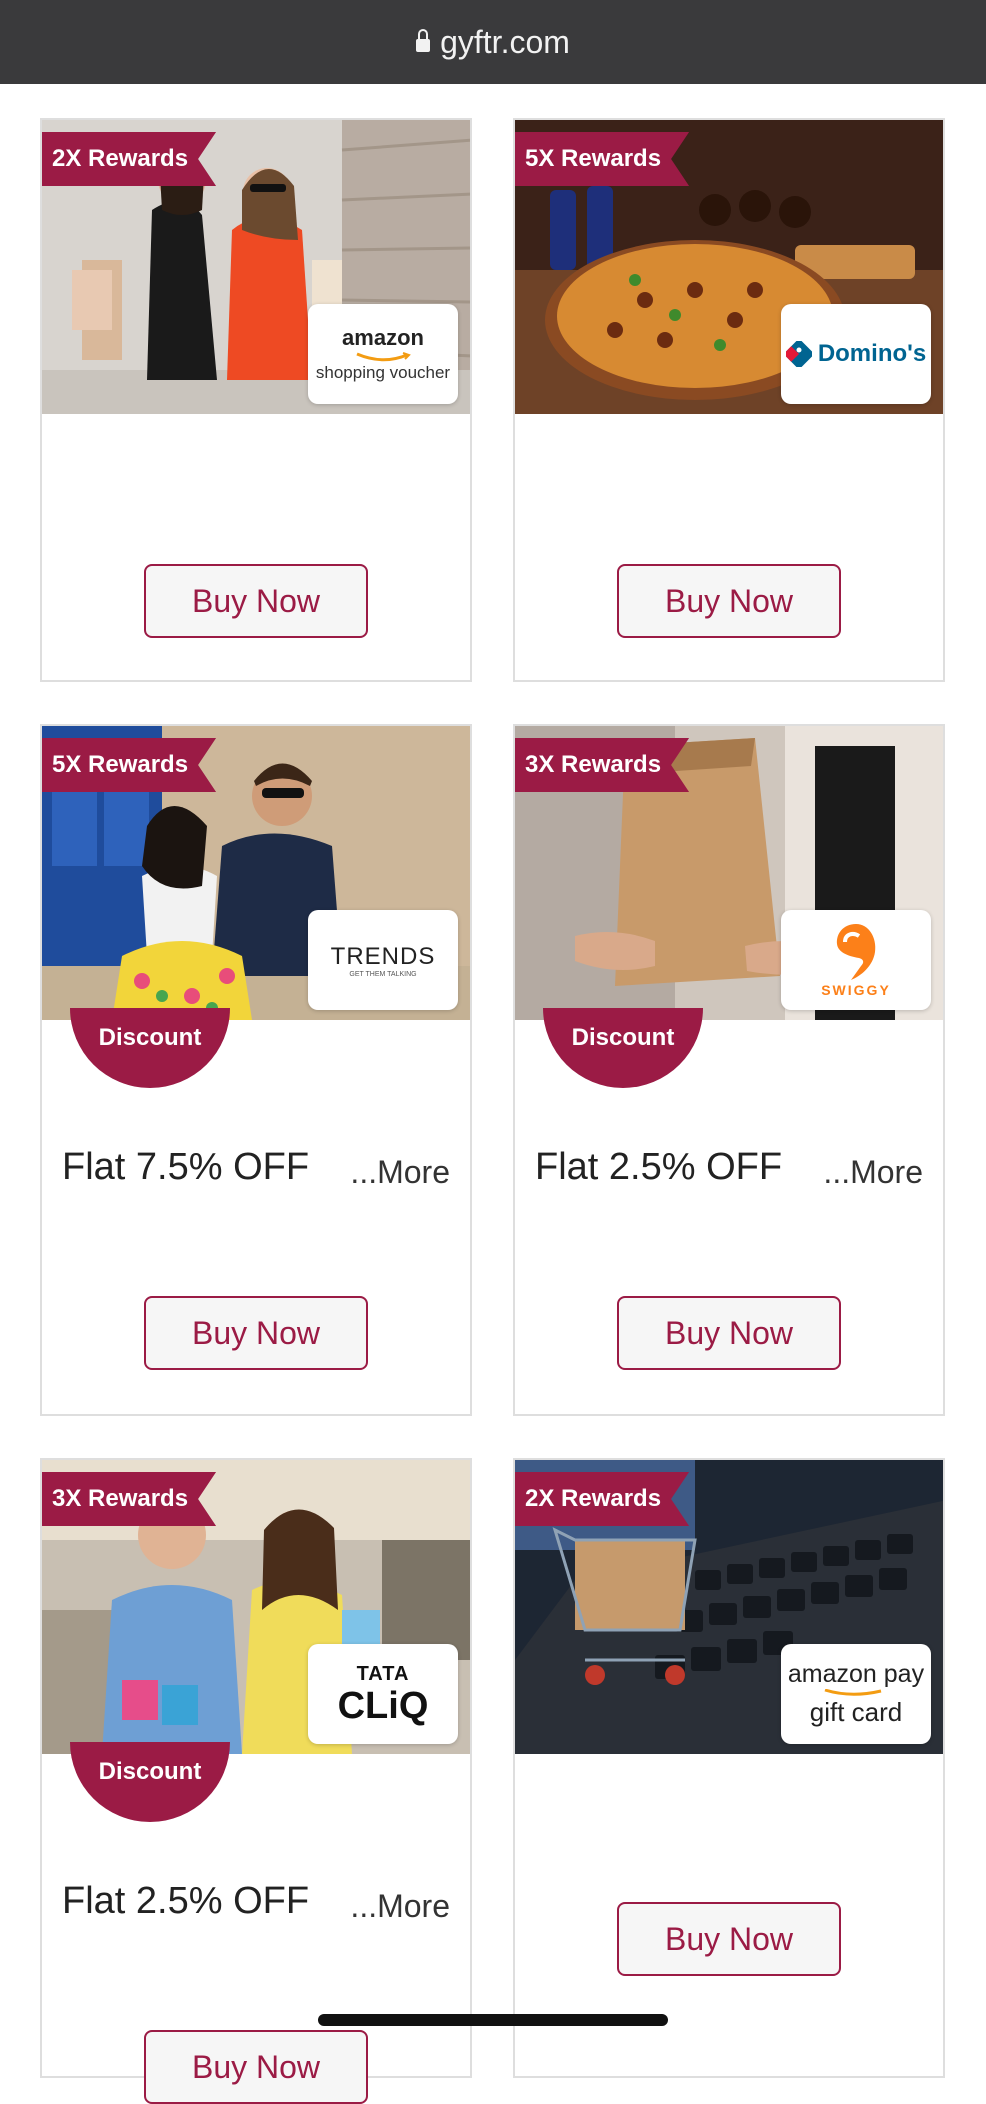  What do you see at coordinates (383, 974) in the screenshot?
I see `brand-subtitle: GET THEM TALKING` at bounding box center [383, 974].